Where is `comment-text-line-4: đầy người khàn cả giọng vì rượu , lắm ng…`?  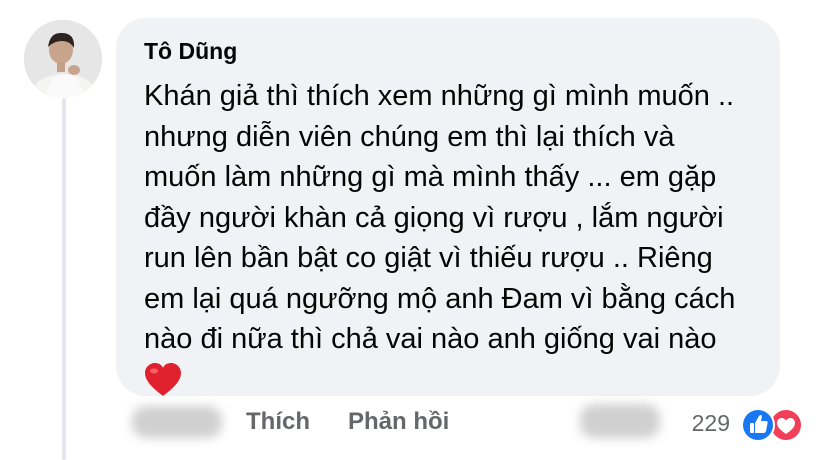
comment-text-line-4: đầy người khàn cả giọng vì rượu , lắm ng… is located at coordinates (434, 217).